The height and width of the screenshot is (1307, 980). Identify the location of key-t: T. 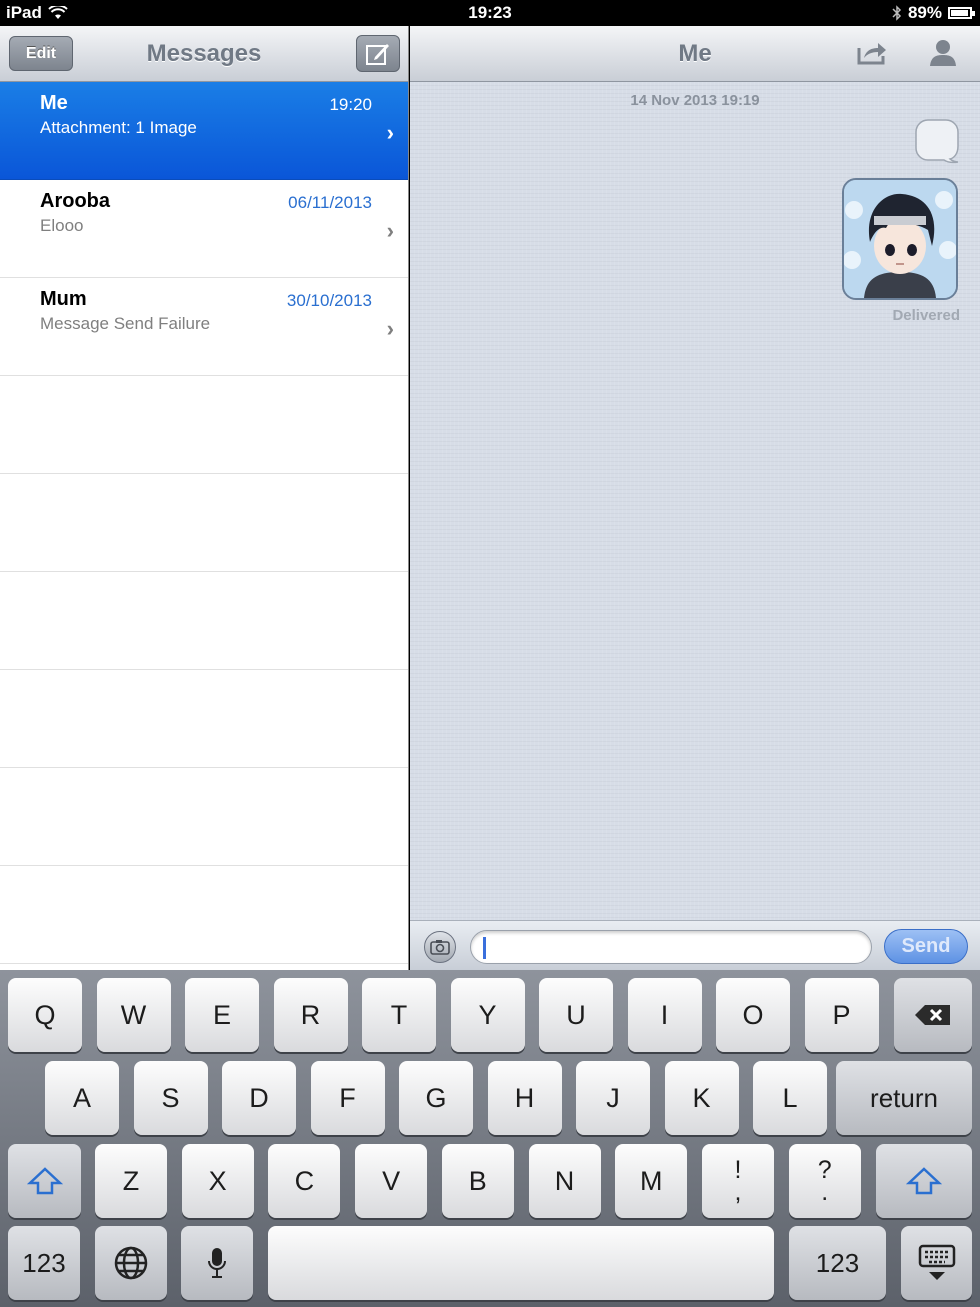
(399, 1015).